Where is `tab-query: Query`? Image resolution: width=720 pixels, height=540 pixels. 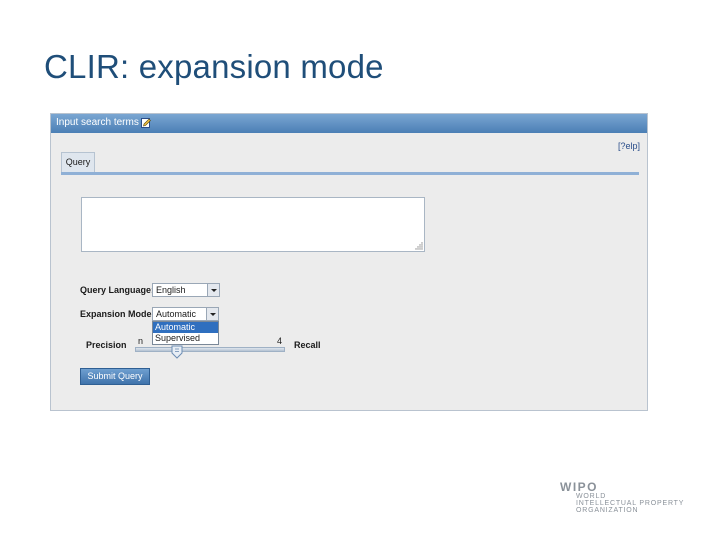
tab-query: Query is located at coordinates (78, 162).